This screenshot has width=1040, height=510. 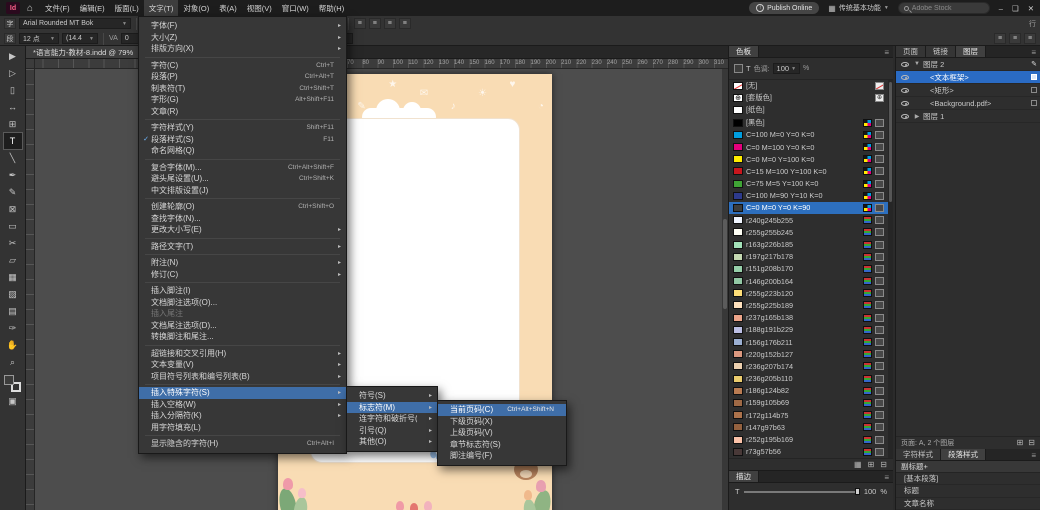 I want to click on rectangle-tool: ▭, so click(x=13, y=226).